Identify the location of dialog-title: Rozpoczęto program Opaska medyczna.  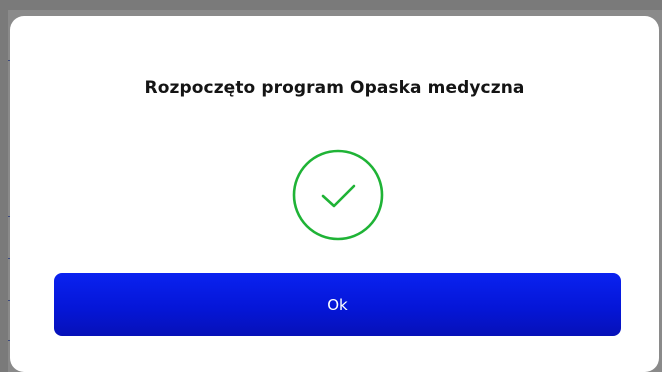
(334, 88).